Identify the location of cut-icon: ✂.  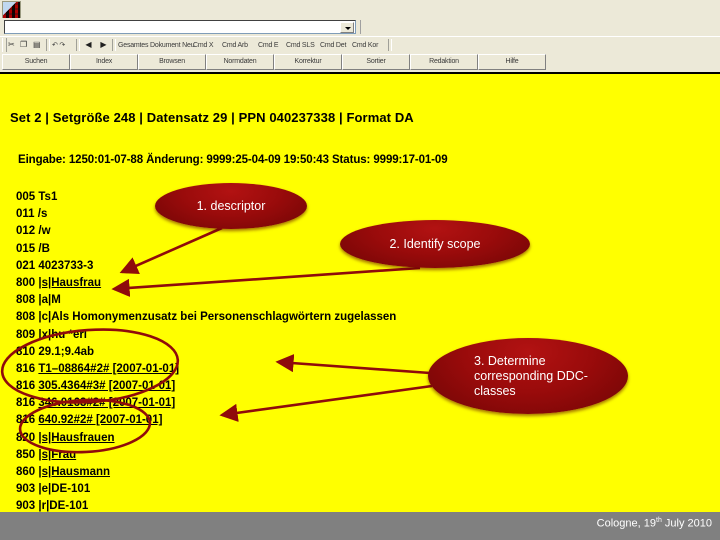
(11, 45).